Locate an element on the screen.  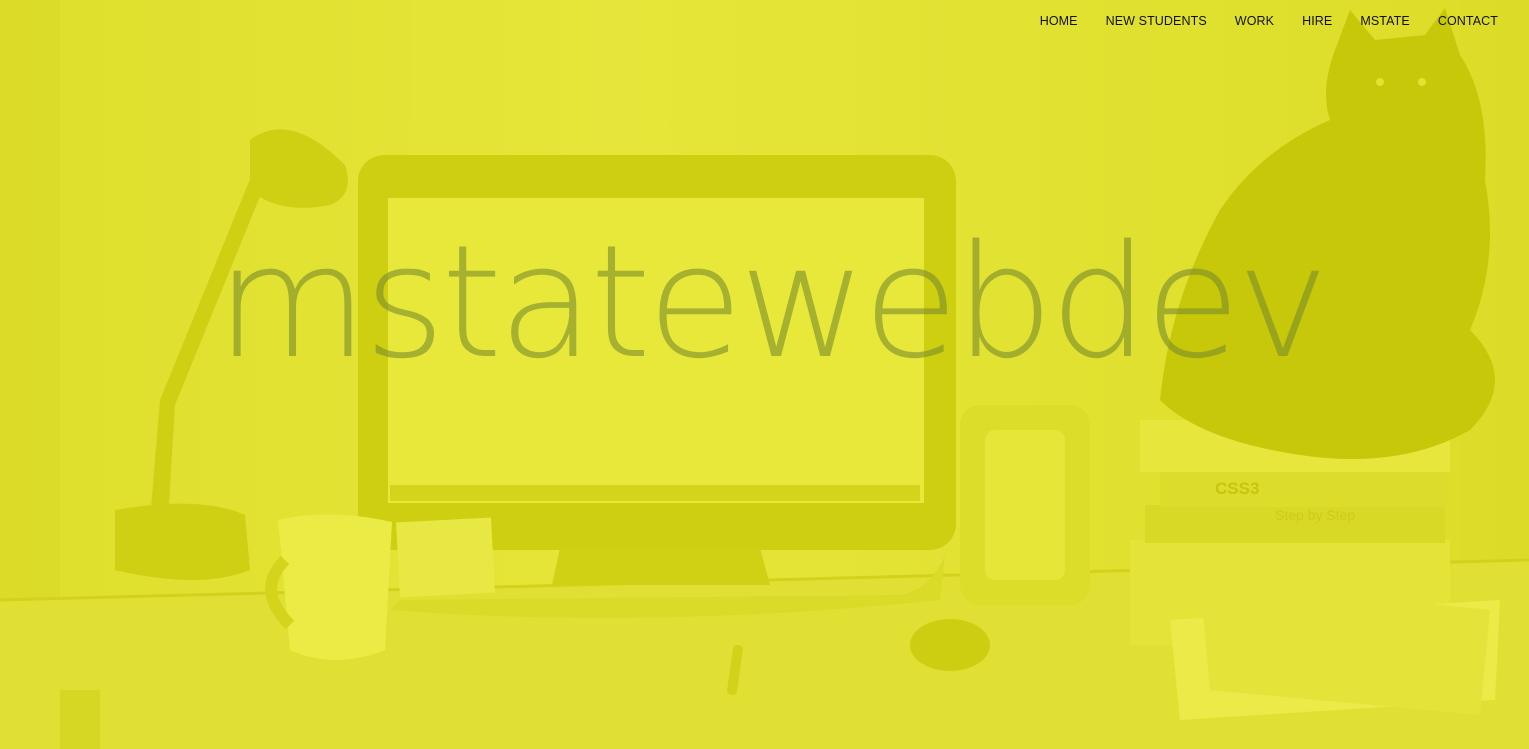
speaker is located at coordinates (1025, 505).